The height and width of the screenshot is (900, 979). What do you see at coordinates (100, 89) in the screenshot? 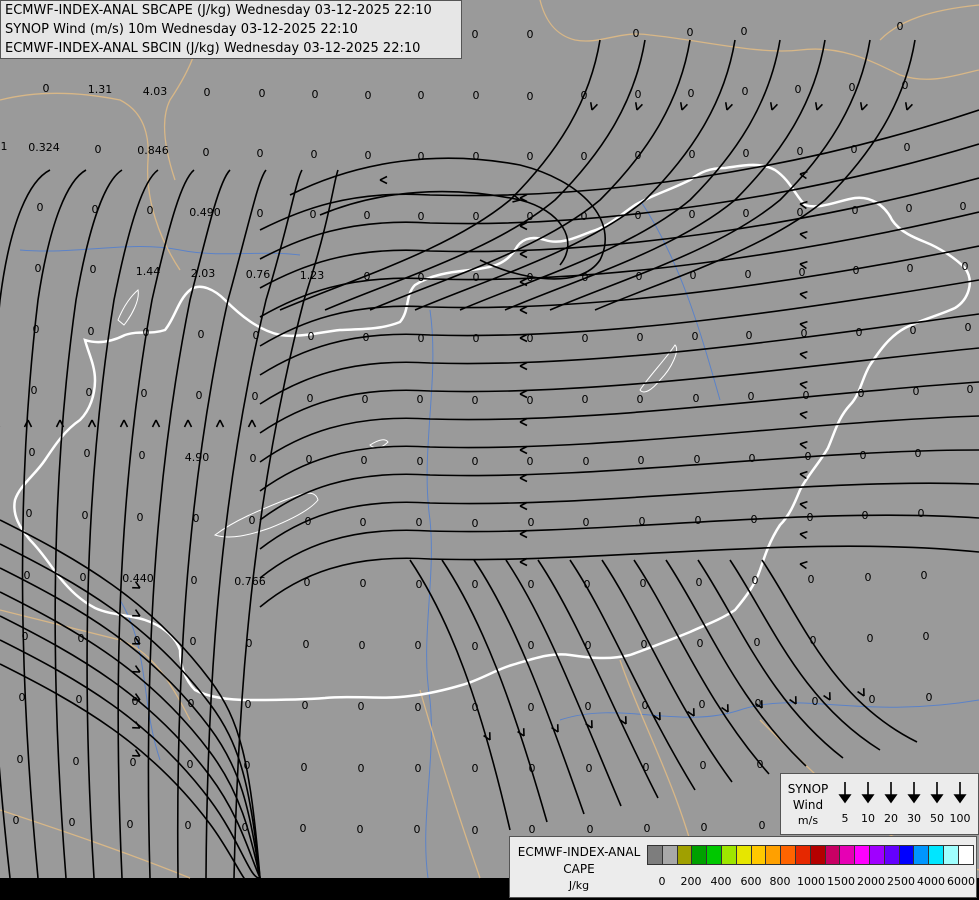
I see `station-value: 1.31` at bounding box center [100, 89].